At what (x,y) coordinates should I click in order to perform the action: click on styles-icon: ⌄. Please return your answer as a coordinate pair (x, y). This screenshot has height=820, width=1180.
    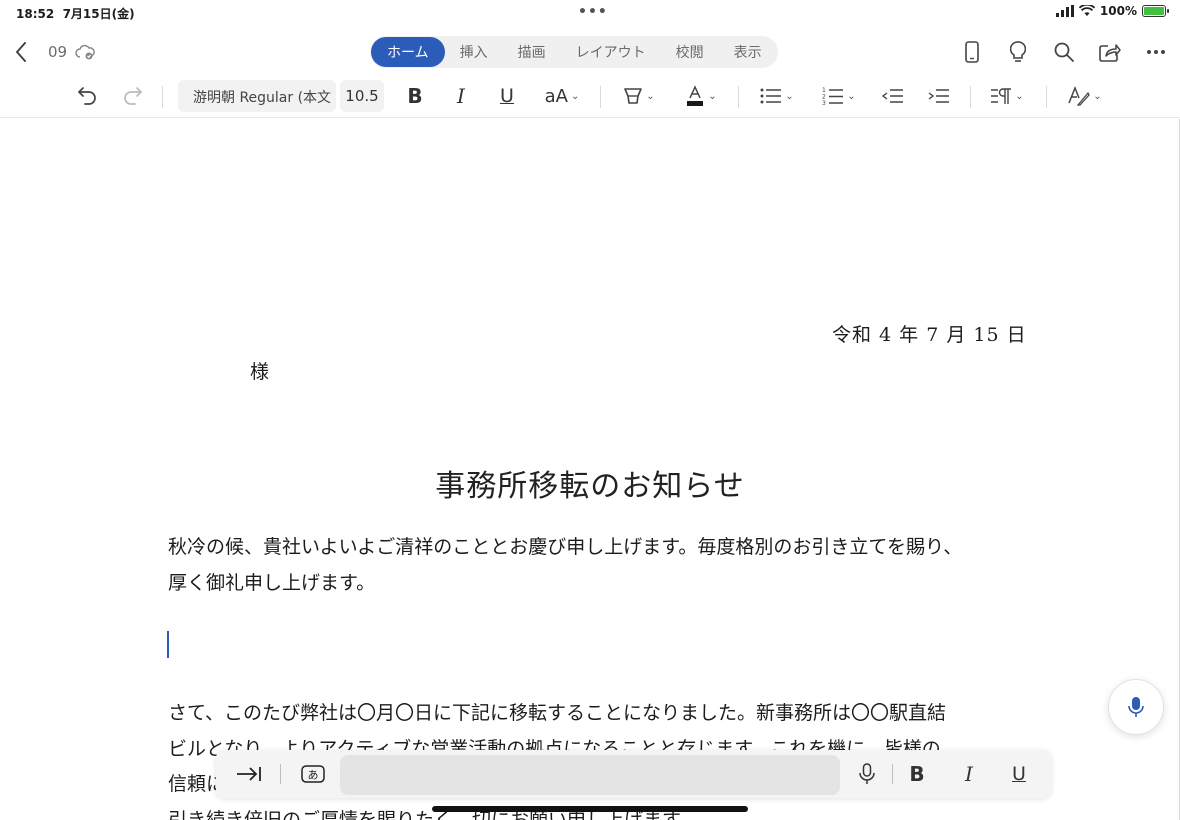
    Looking at the image, I should click on (1085, 96).